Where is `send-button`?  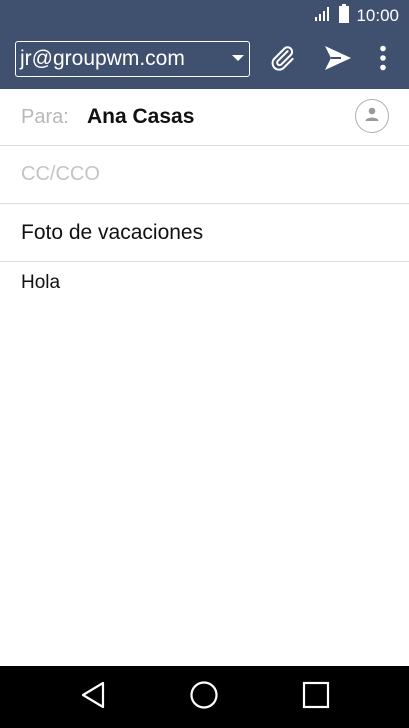
send-button is located at coordinates (338, 60).